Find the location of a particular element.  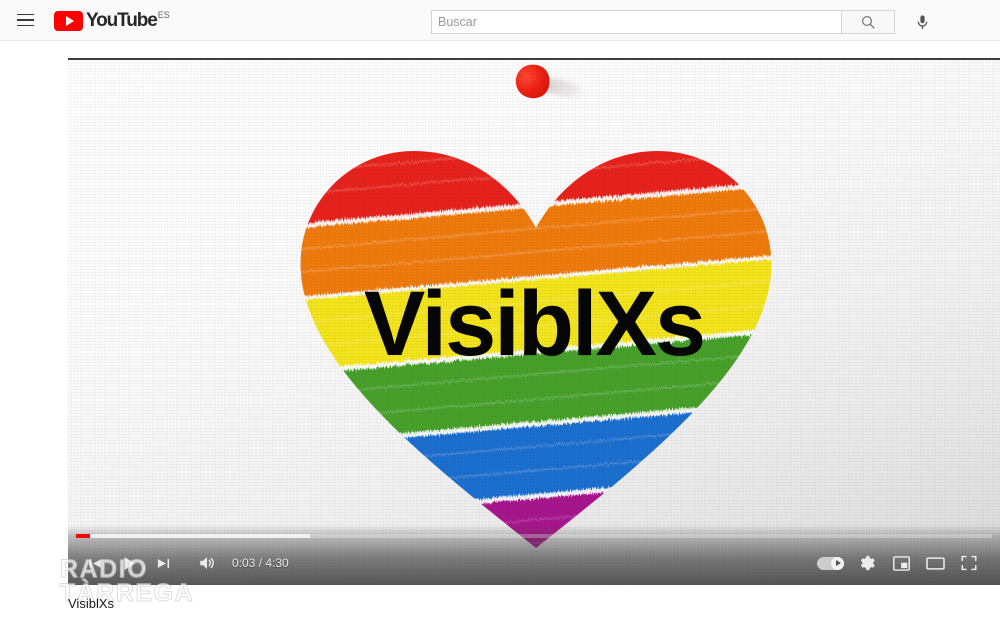

volume-button is located at coordinates (207, 563).